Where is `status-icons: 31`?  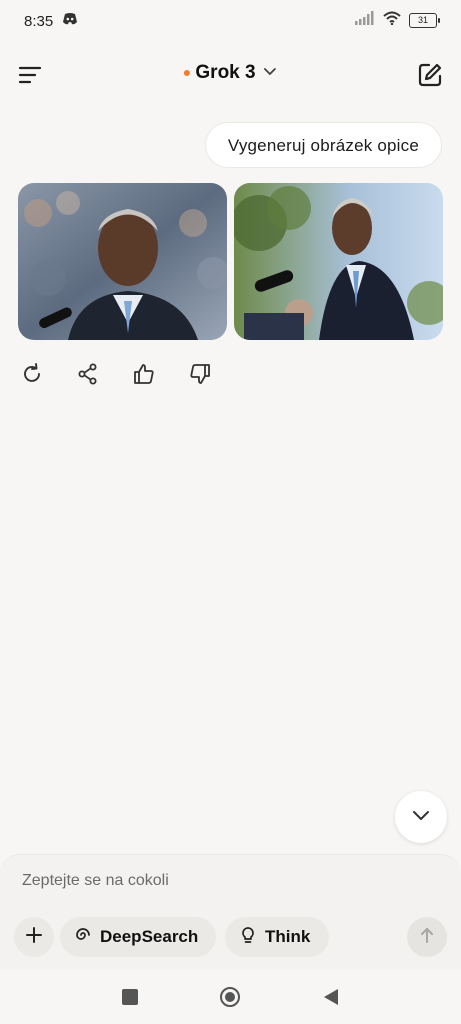 status-icons: 31 is located at coordinates (397, 20).